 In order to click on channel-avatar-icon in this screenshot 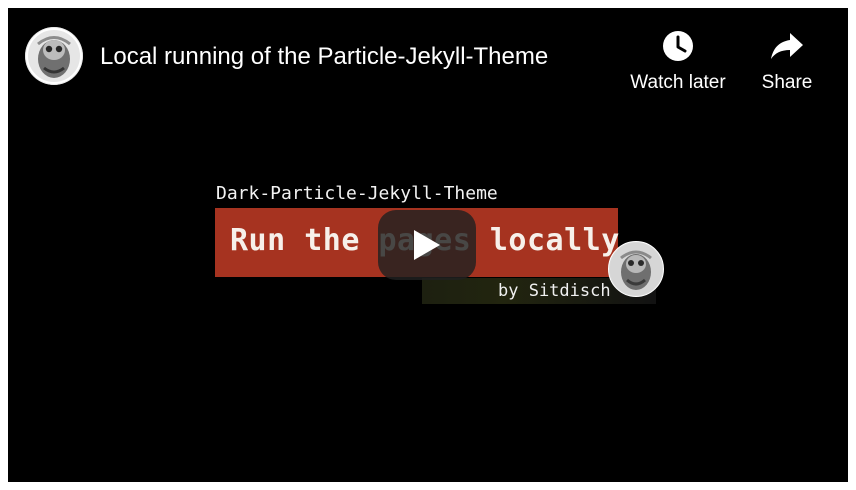, I will do `click(54, 56)`.